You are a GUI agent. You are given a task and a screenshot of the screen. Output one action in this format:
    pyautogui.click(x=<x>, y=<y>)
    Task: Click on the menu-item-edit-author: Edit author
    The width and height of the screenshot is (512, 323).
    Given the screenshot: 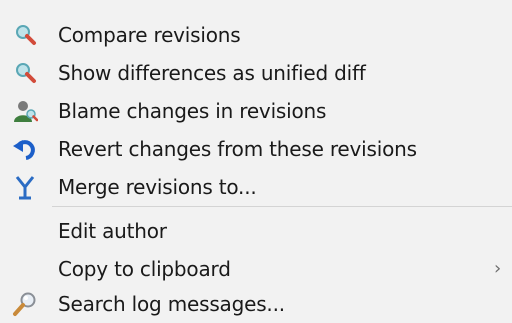 What is the action you would take?
    pyautogui.click(x=256, y=231)
    